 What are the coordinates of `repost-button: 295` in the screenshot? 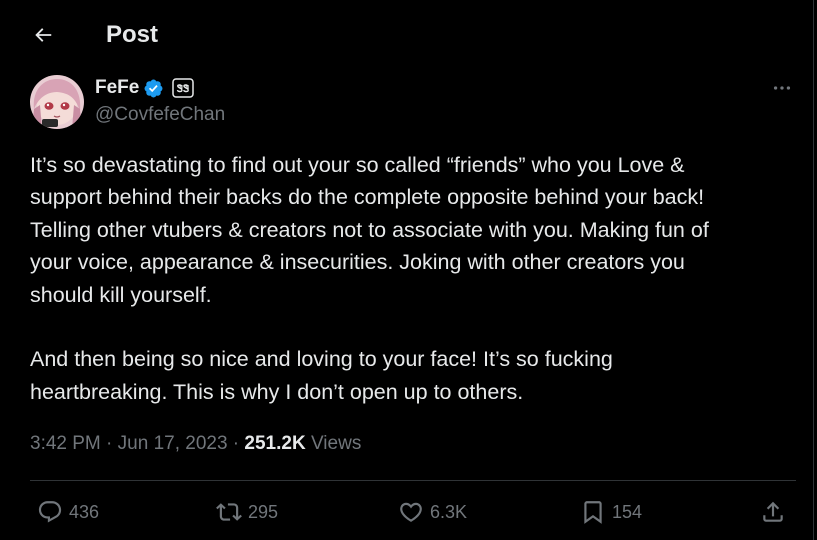 It's located at (247, 512).